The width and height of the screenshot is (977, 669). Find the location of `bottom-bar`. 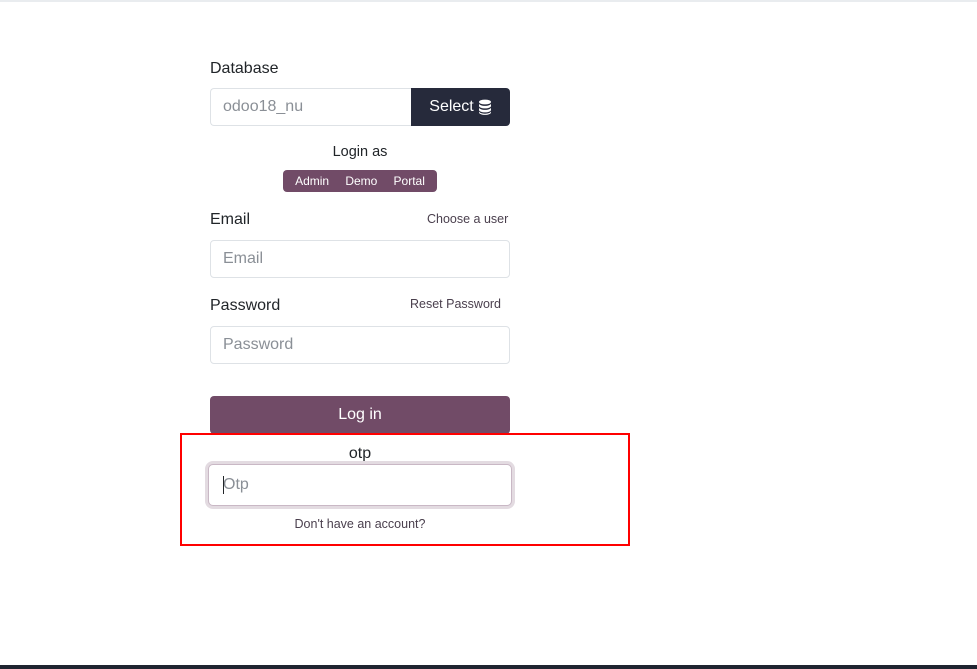

bottom-bar is located at coordinates (488, 667).